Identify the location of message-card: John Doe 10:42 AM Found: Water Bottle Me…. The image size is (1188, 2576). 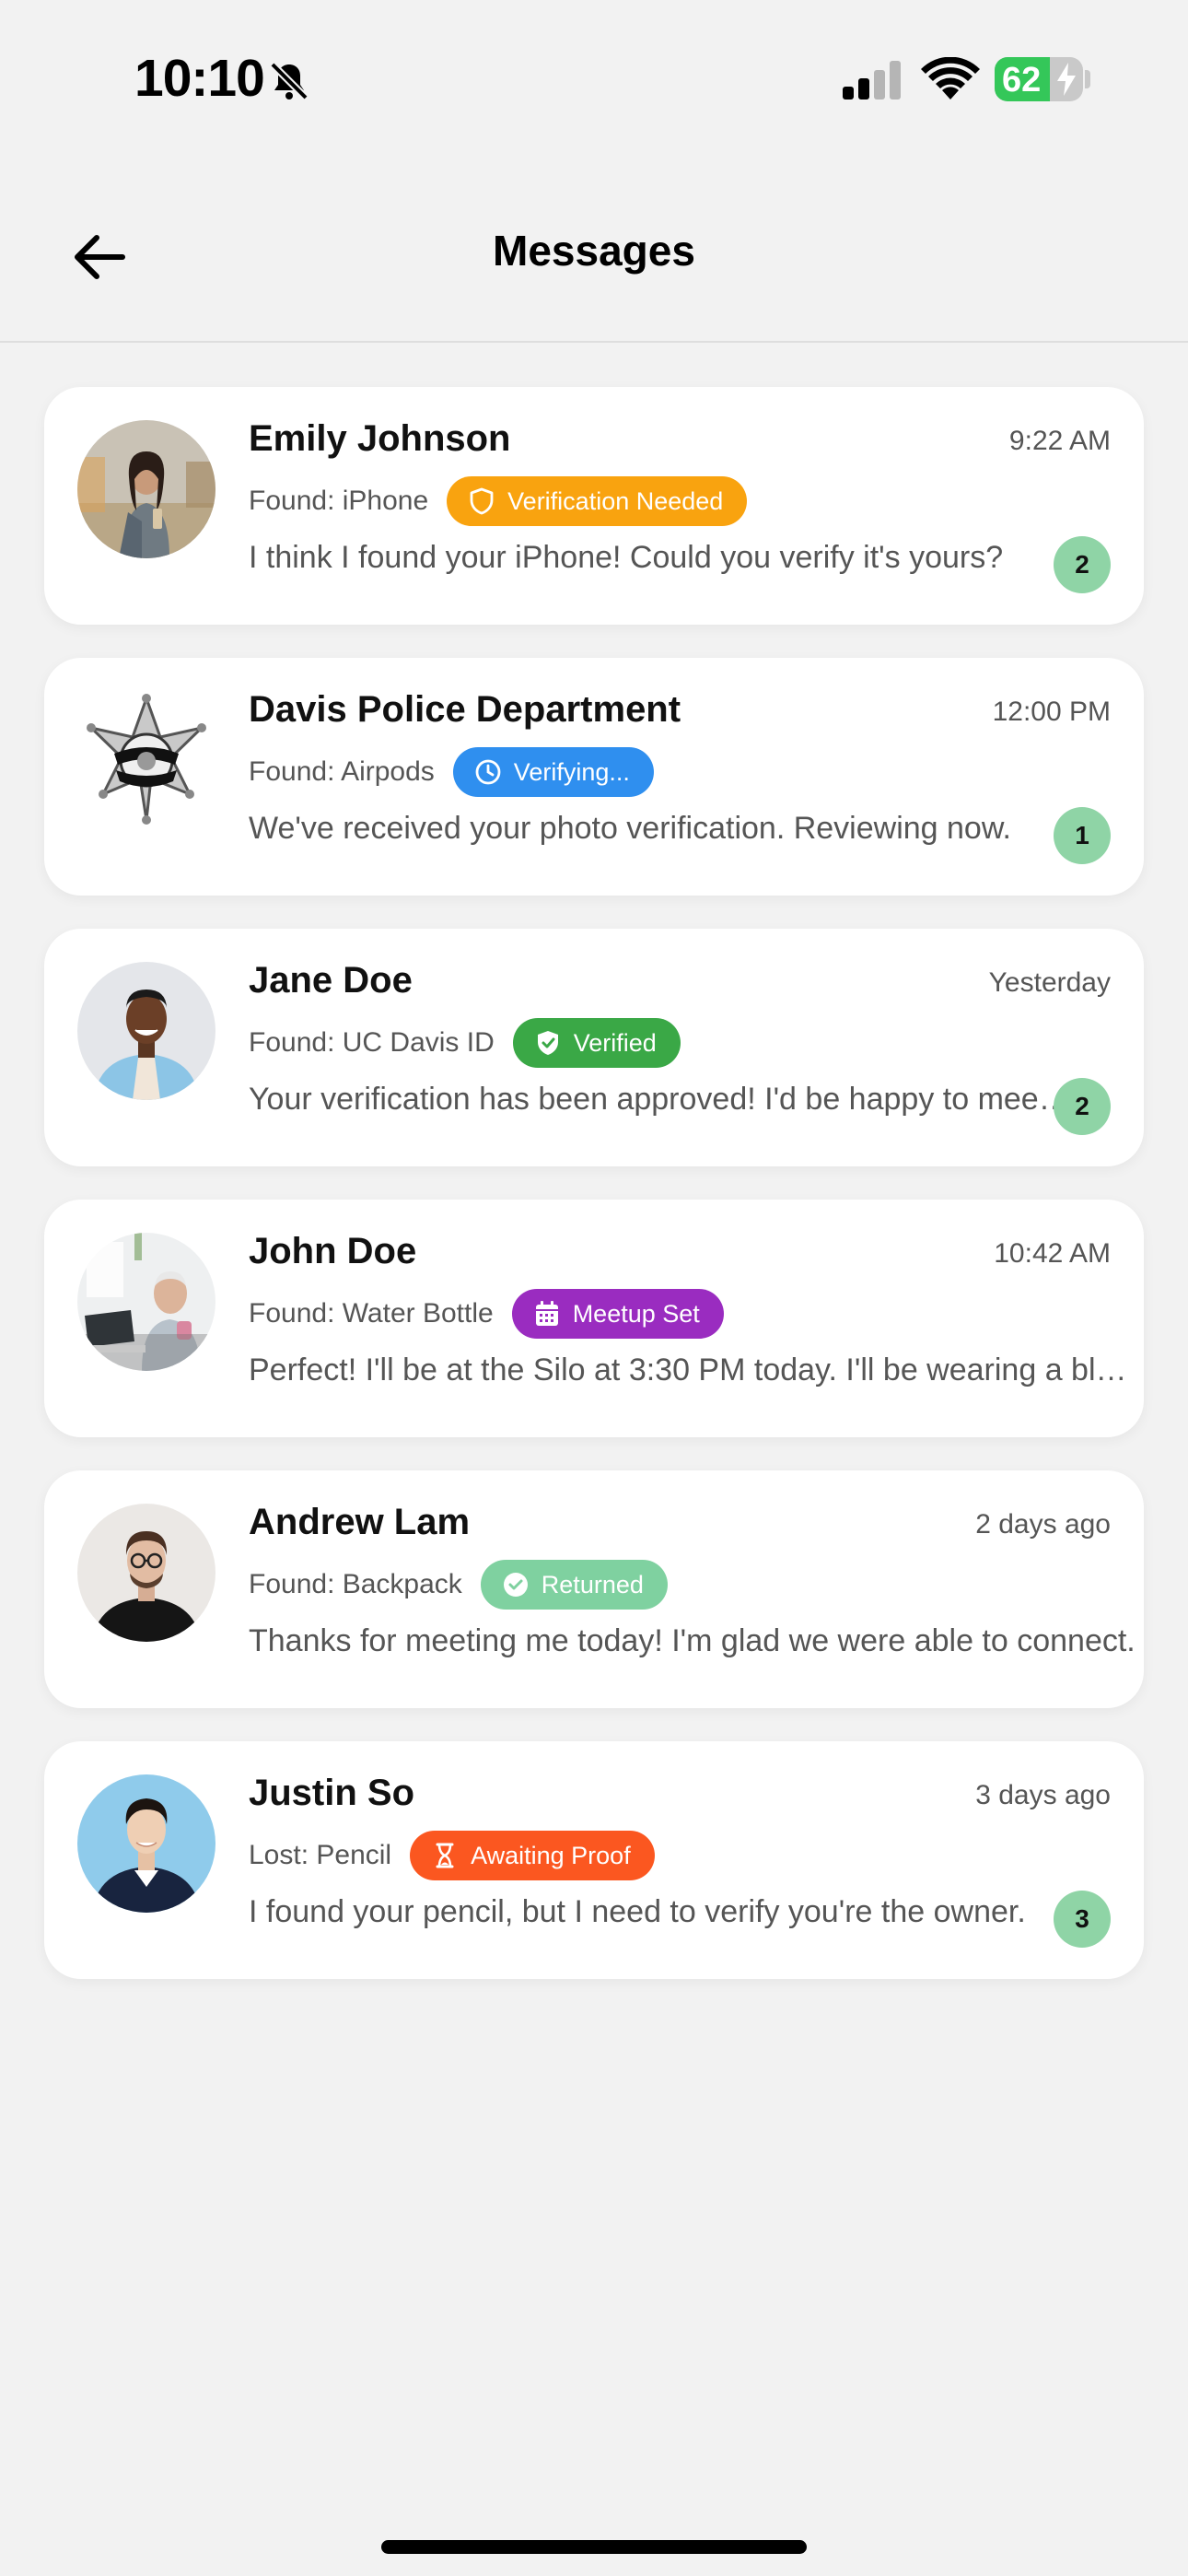
(594, 1318).